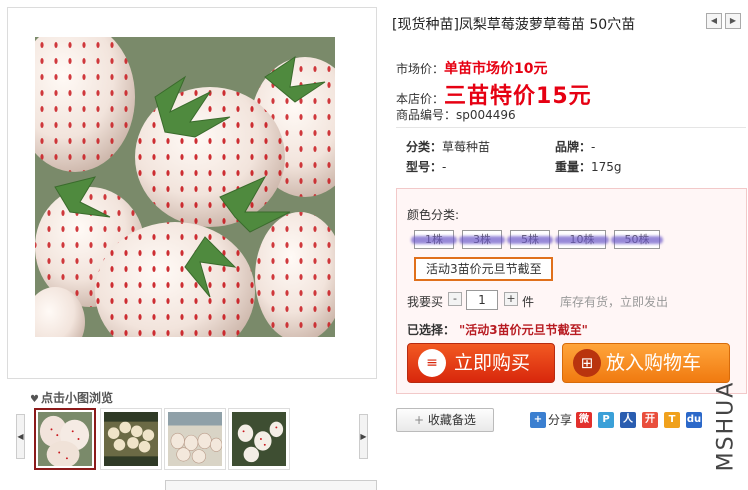 Image resolution: width=748 pixels, height=490 pixels. Describe the element at coordinates (573, 167) in the screenshot. I see `attr-weight-label: 重量：` at that location.